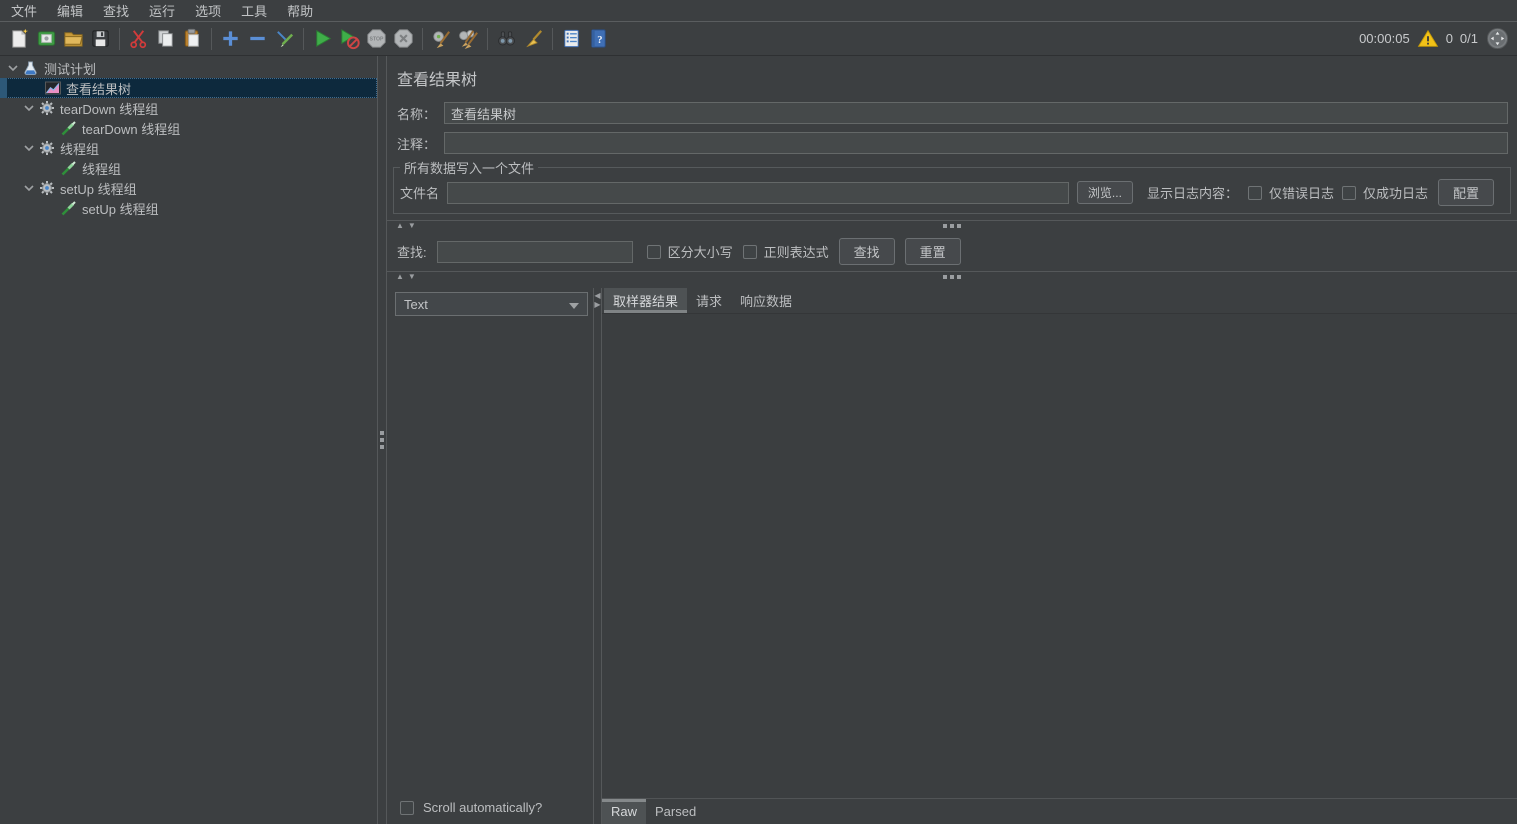  I want to click on copy-icon, so click(165, 38).